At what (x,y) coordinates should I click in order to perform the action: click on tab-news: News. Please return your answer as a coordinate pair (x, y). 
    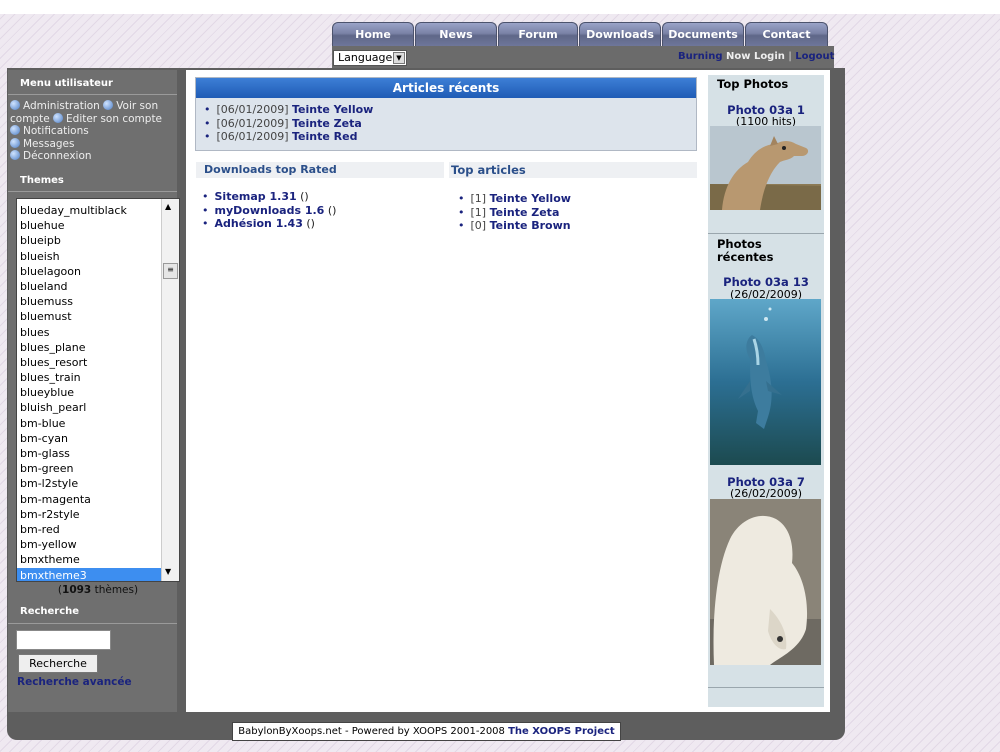
    Looking at the image, I should click on (456, 34).